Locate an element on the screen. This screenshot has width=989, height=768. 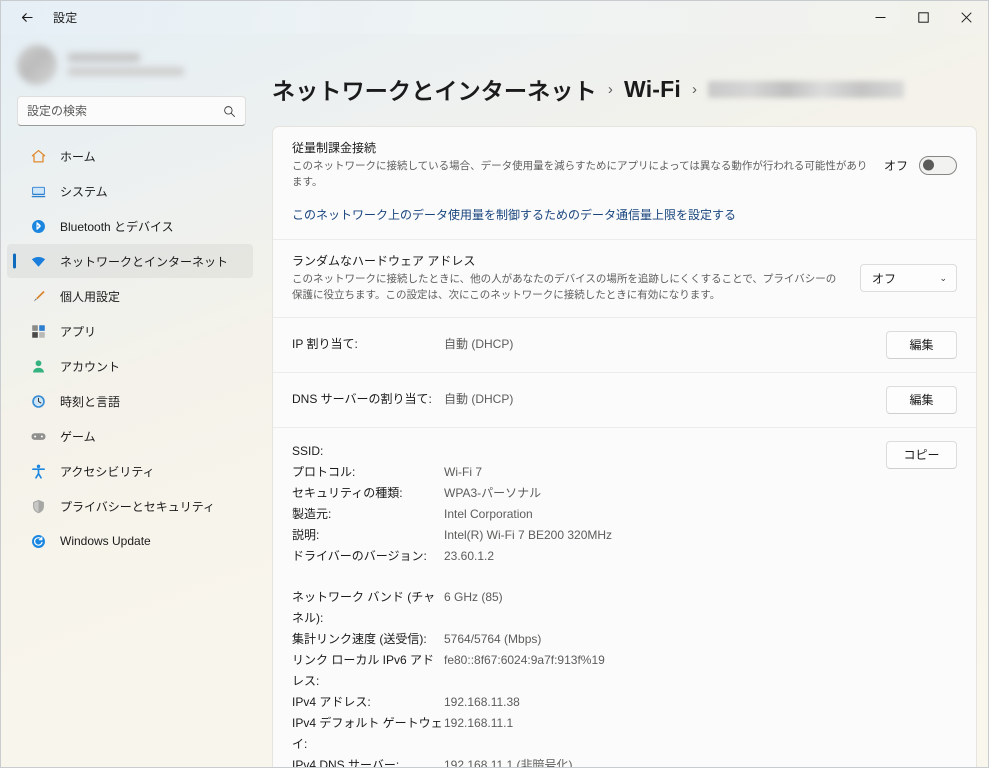
detail-item: SSID: is located at coordinates (589, 451).